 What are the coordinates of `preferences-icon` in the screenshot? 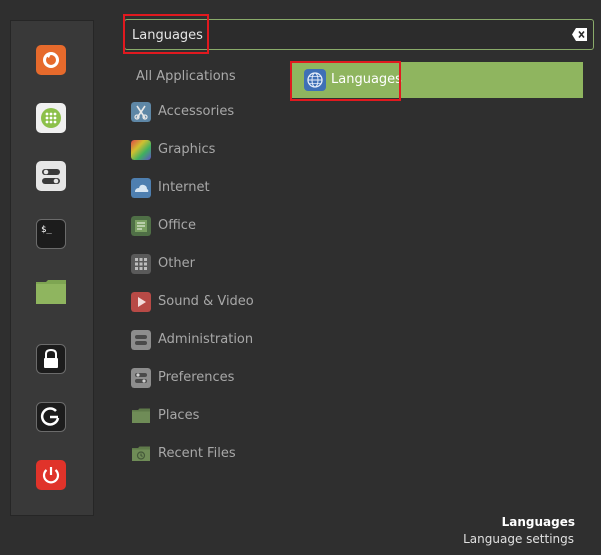 It's located at (141, 378).